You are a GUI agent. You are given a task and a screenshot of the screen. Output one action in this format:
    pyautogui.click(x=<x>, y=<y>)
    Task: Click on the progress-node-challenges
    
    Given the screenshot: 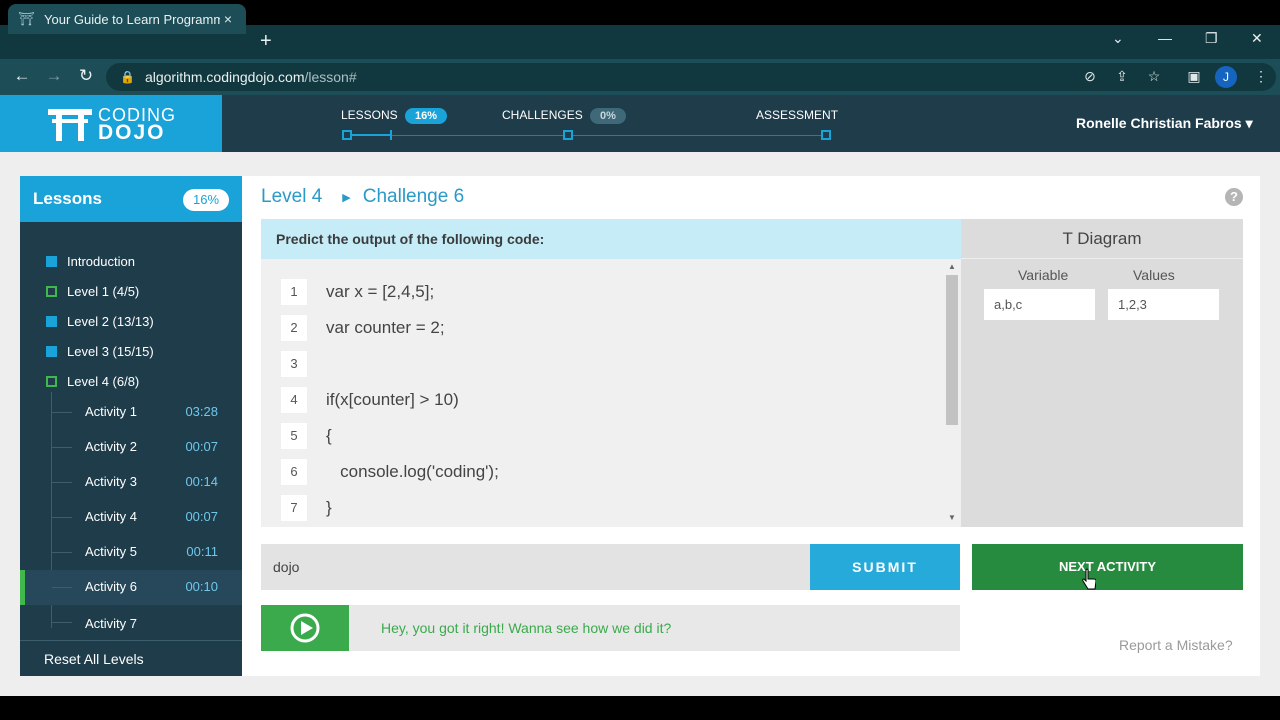 What is the action you would take?
    pyautogui.click(x=568, y=135)
    